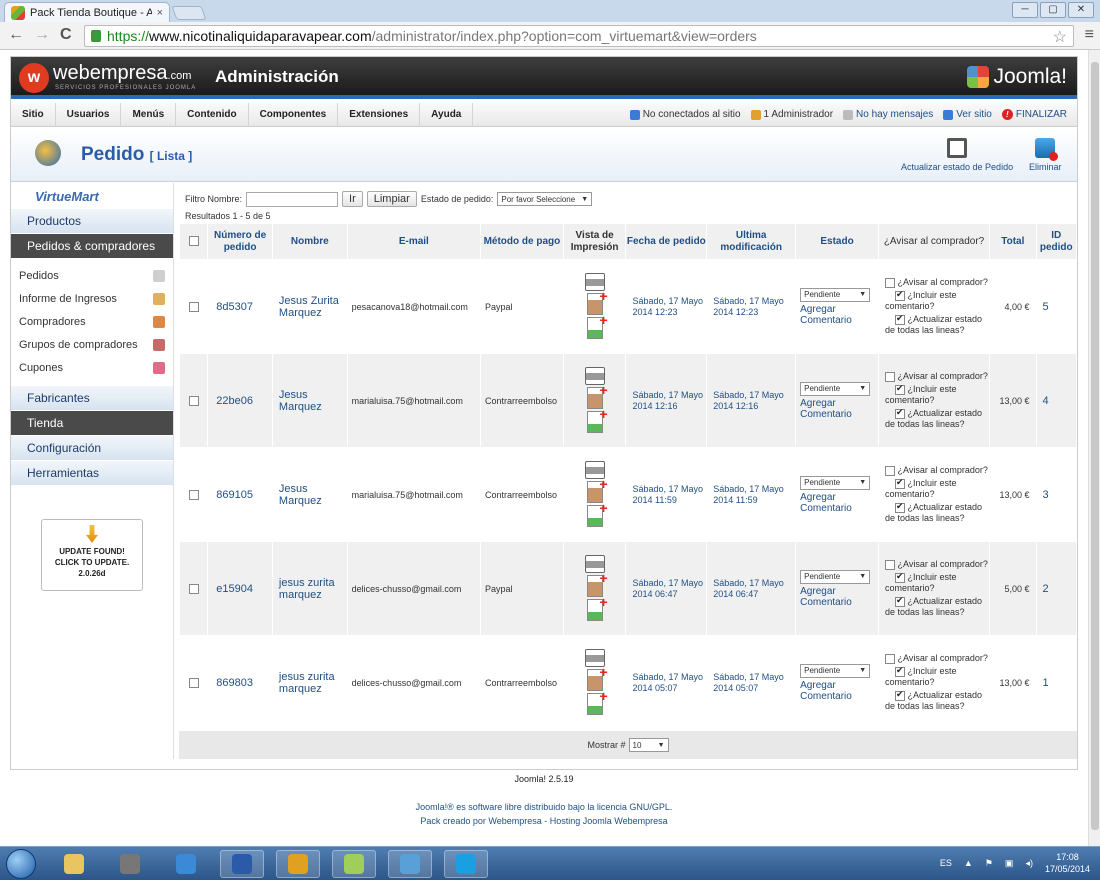  I want to click on header-modified: Ultima modificación, so click(751, 241).